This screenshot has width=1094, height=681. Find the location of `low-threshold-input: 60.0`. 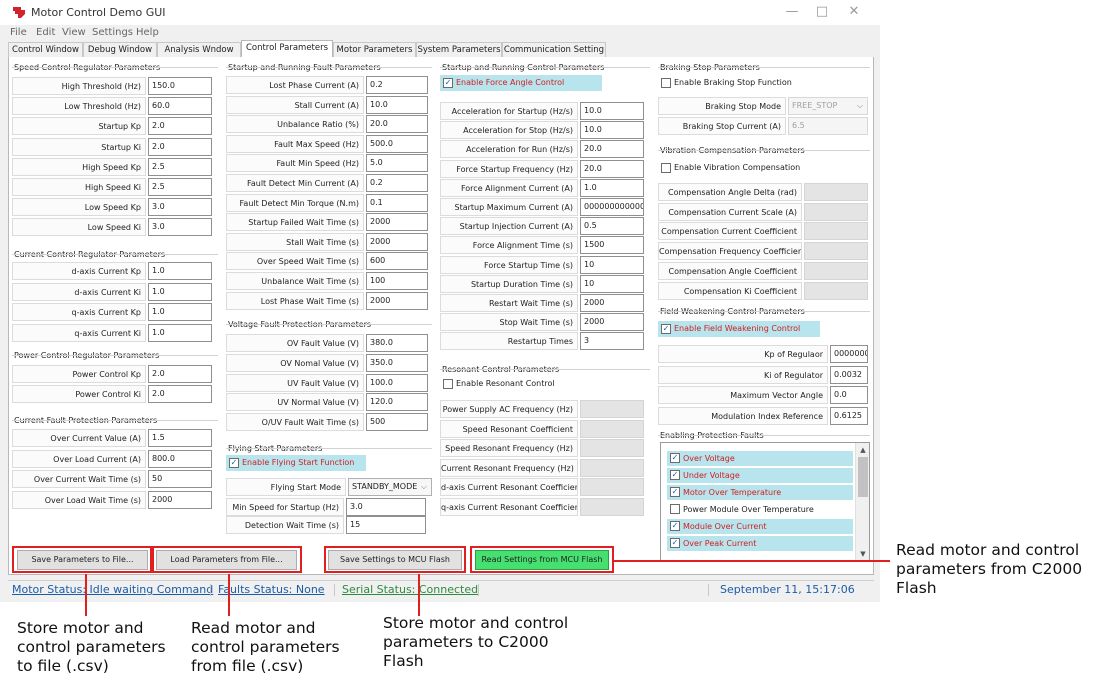

low-threshold-input: 60.0 is located at coordinates (180, 106).